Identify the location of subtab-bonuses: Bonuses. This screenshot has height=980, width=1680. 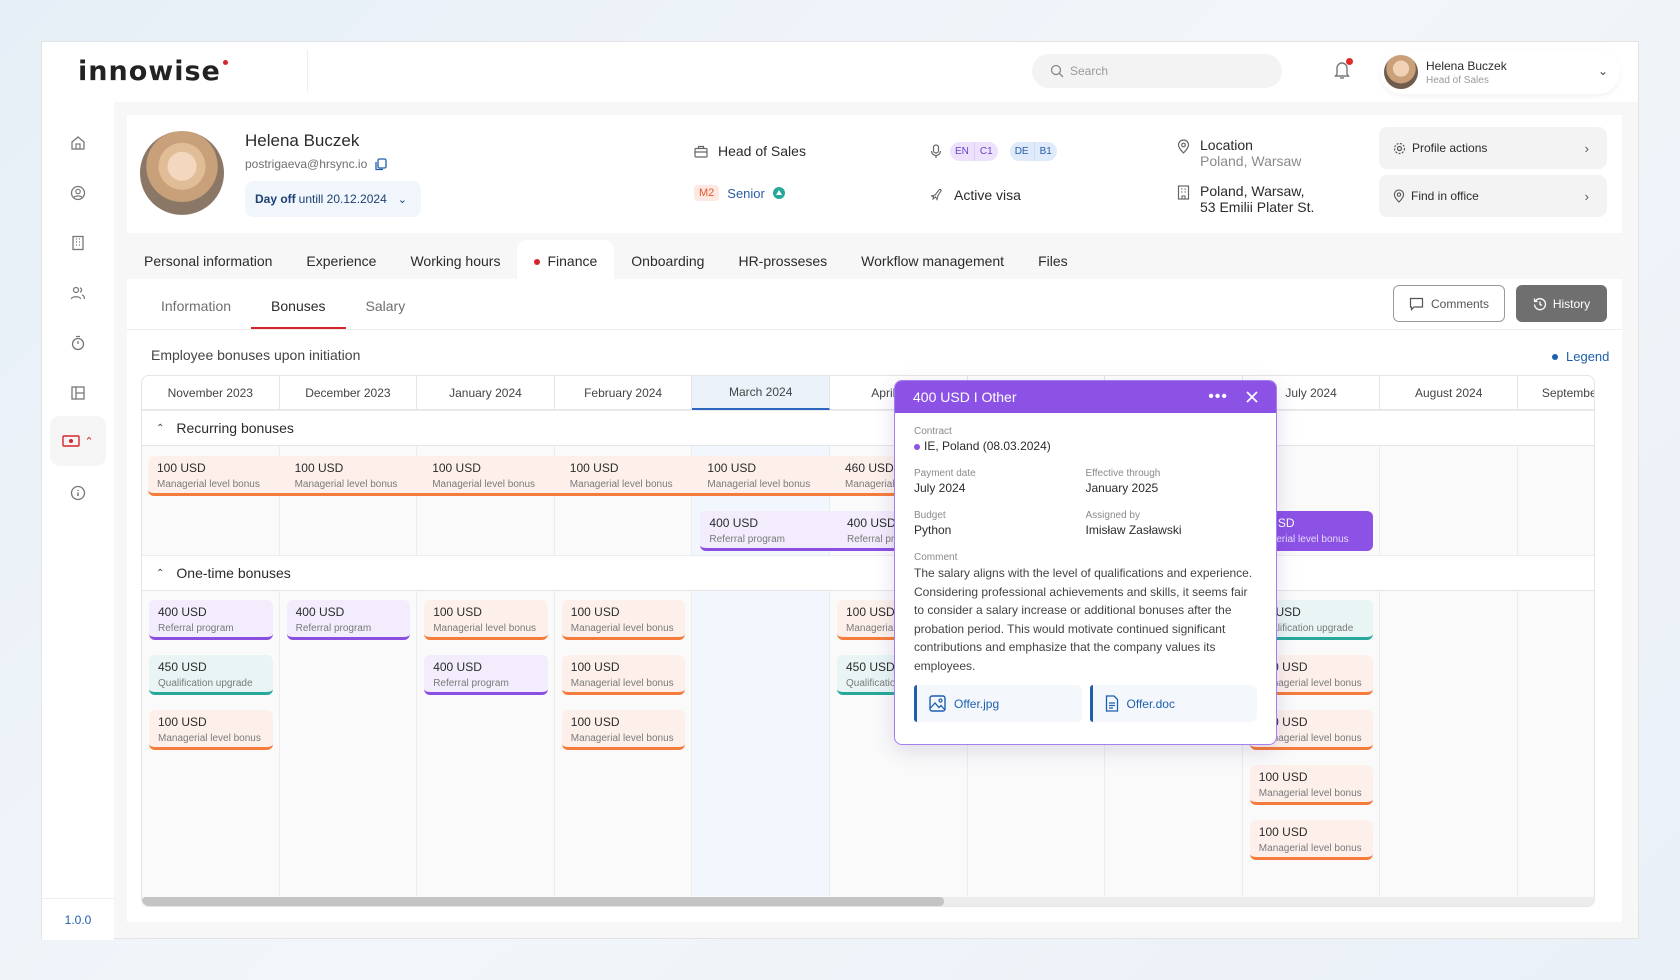
(298, 310).